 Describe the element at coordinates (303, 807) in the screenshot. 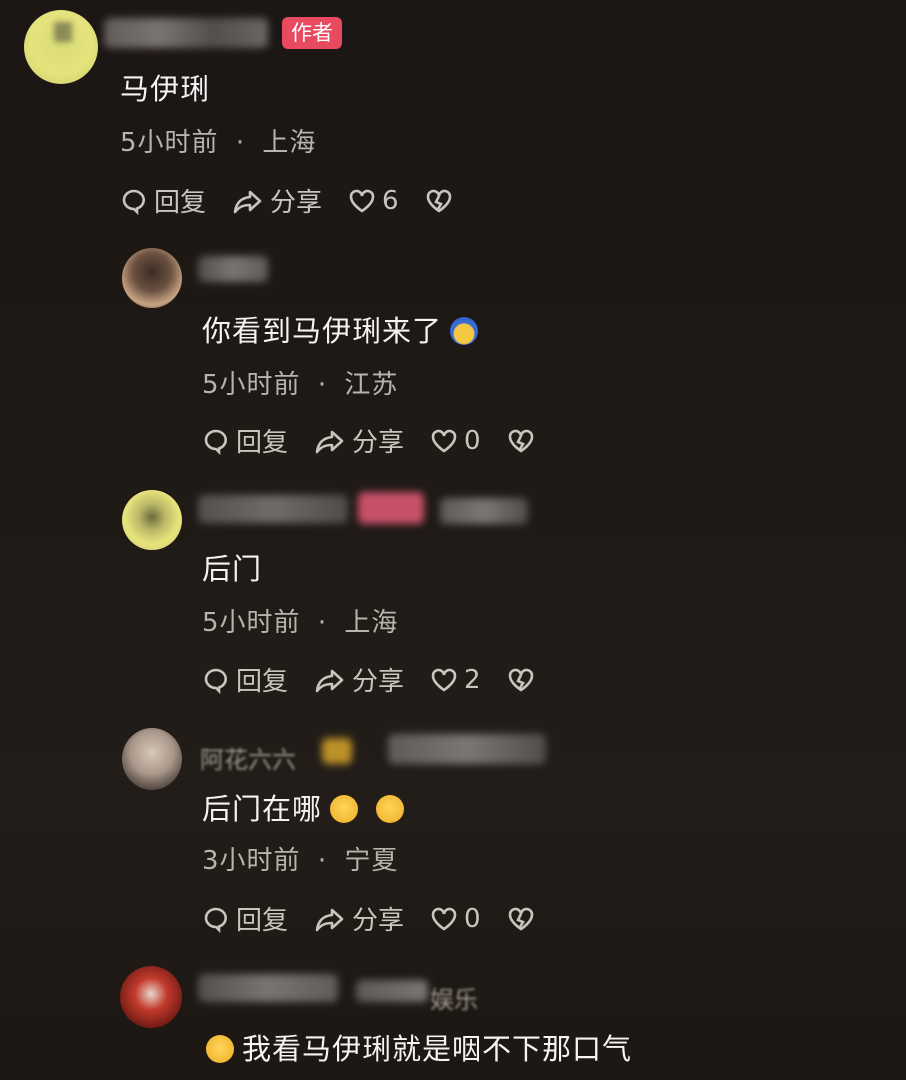

I see `comment-text: 后门在哪` at that location.